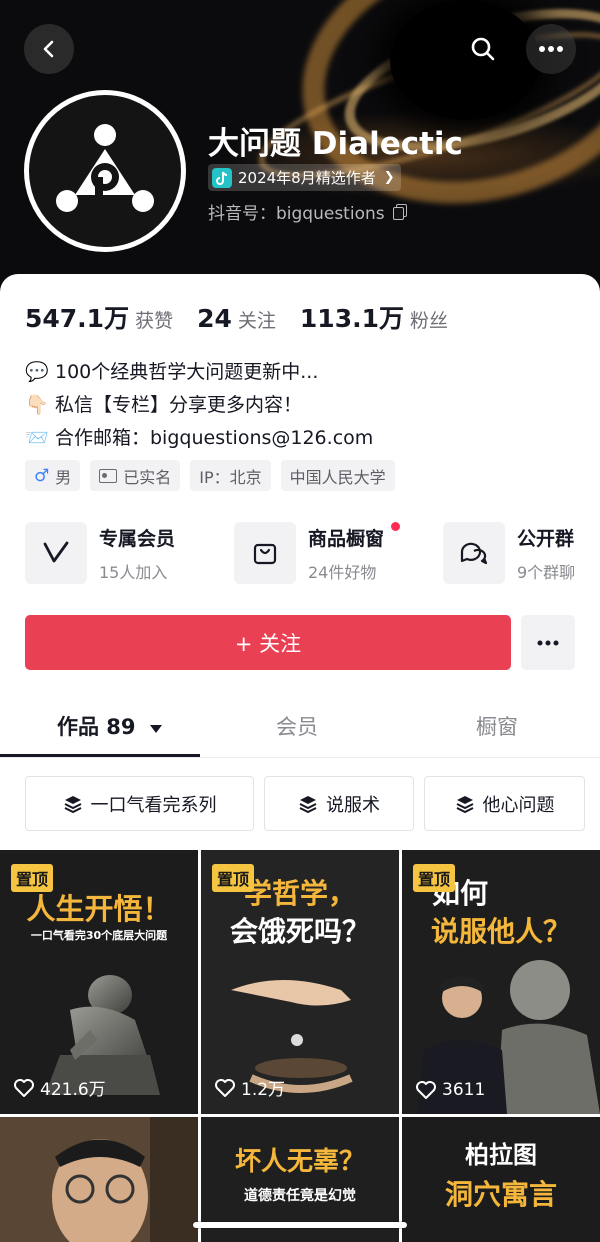  I want to click on series-label: 他心问题, so click(518, 805).